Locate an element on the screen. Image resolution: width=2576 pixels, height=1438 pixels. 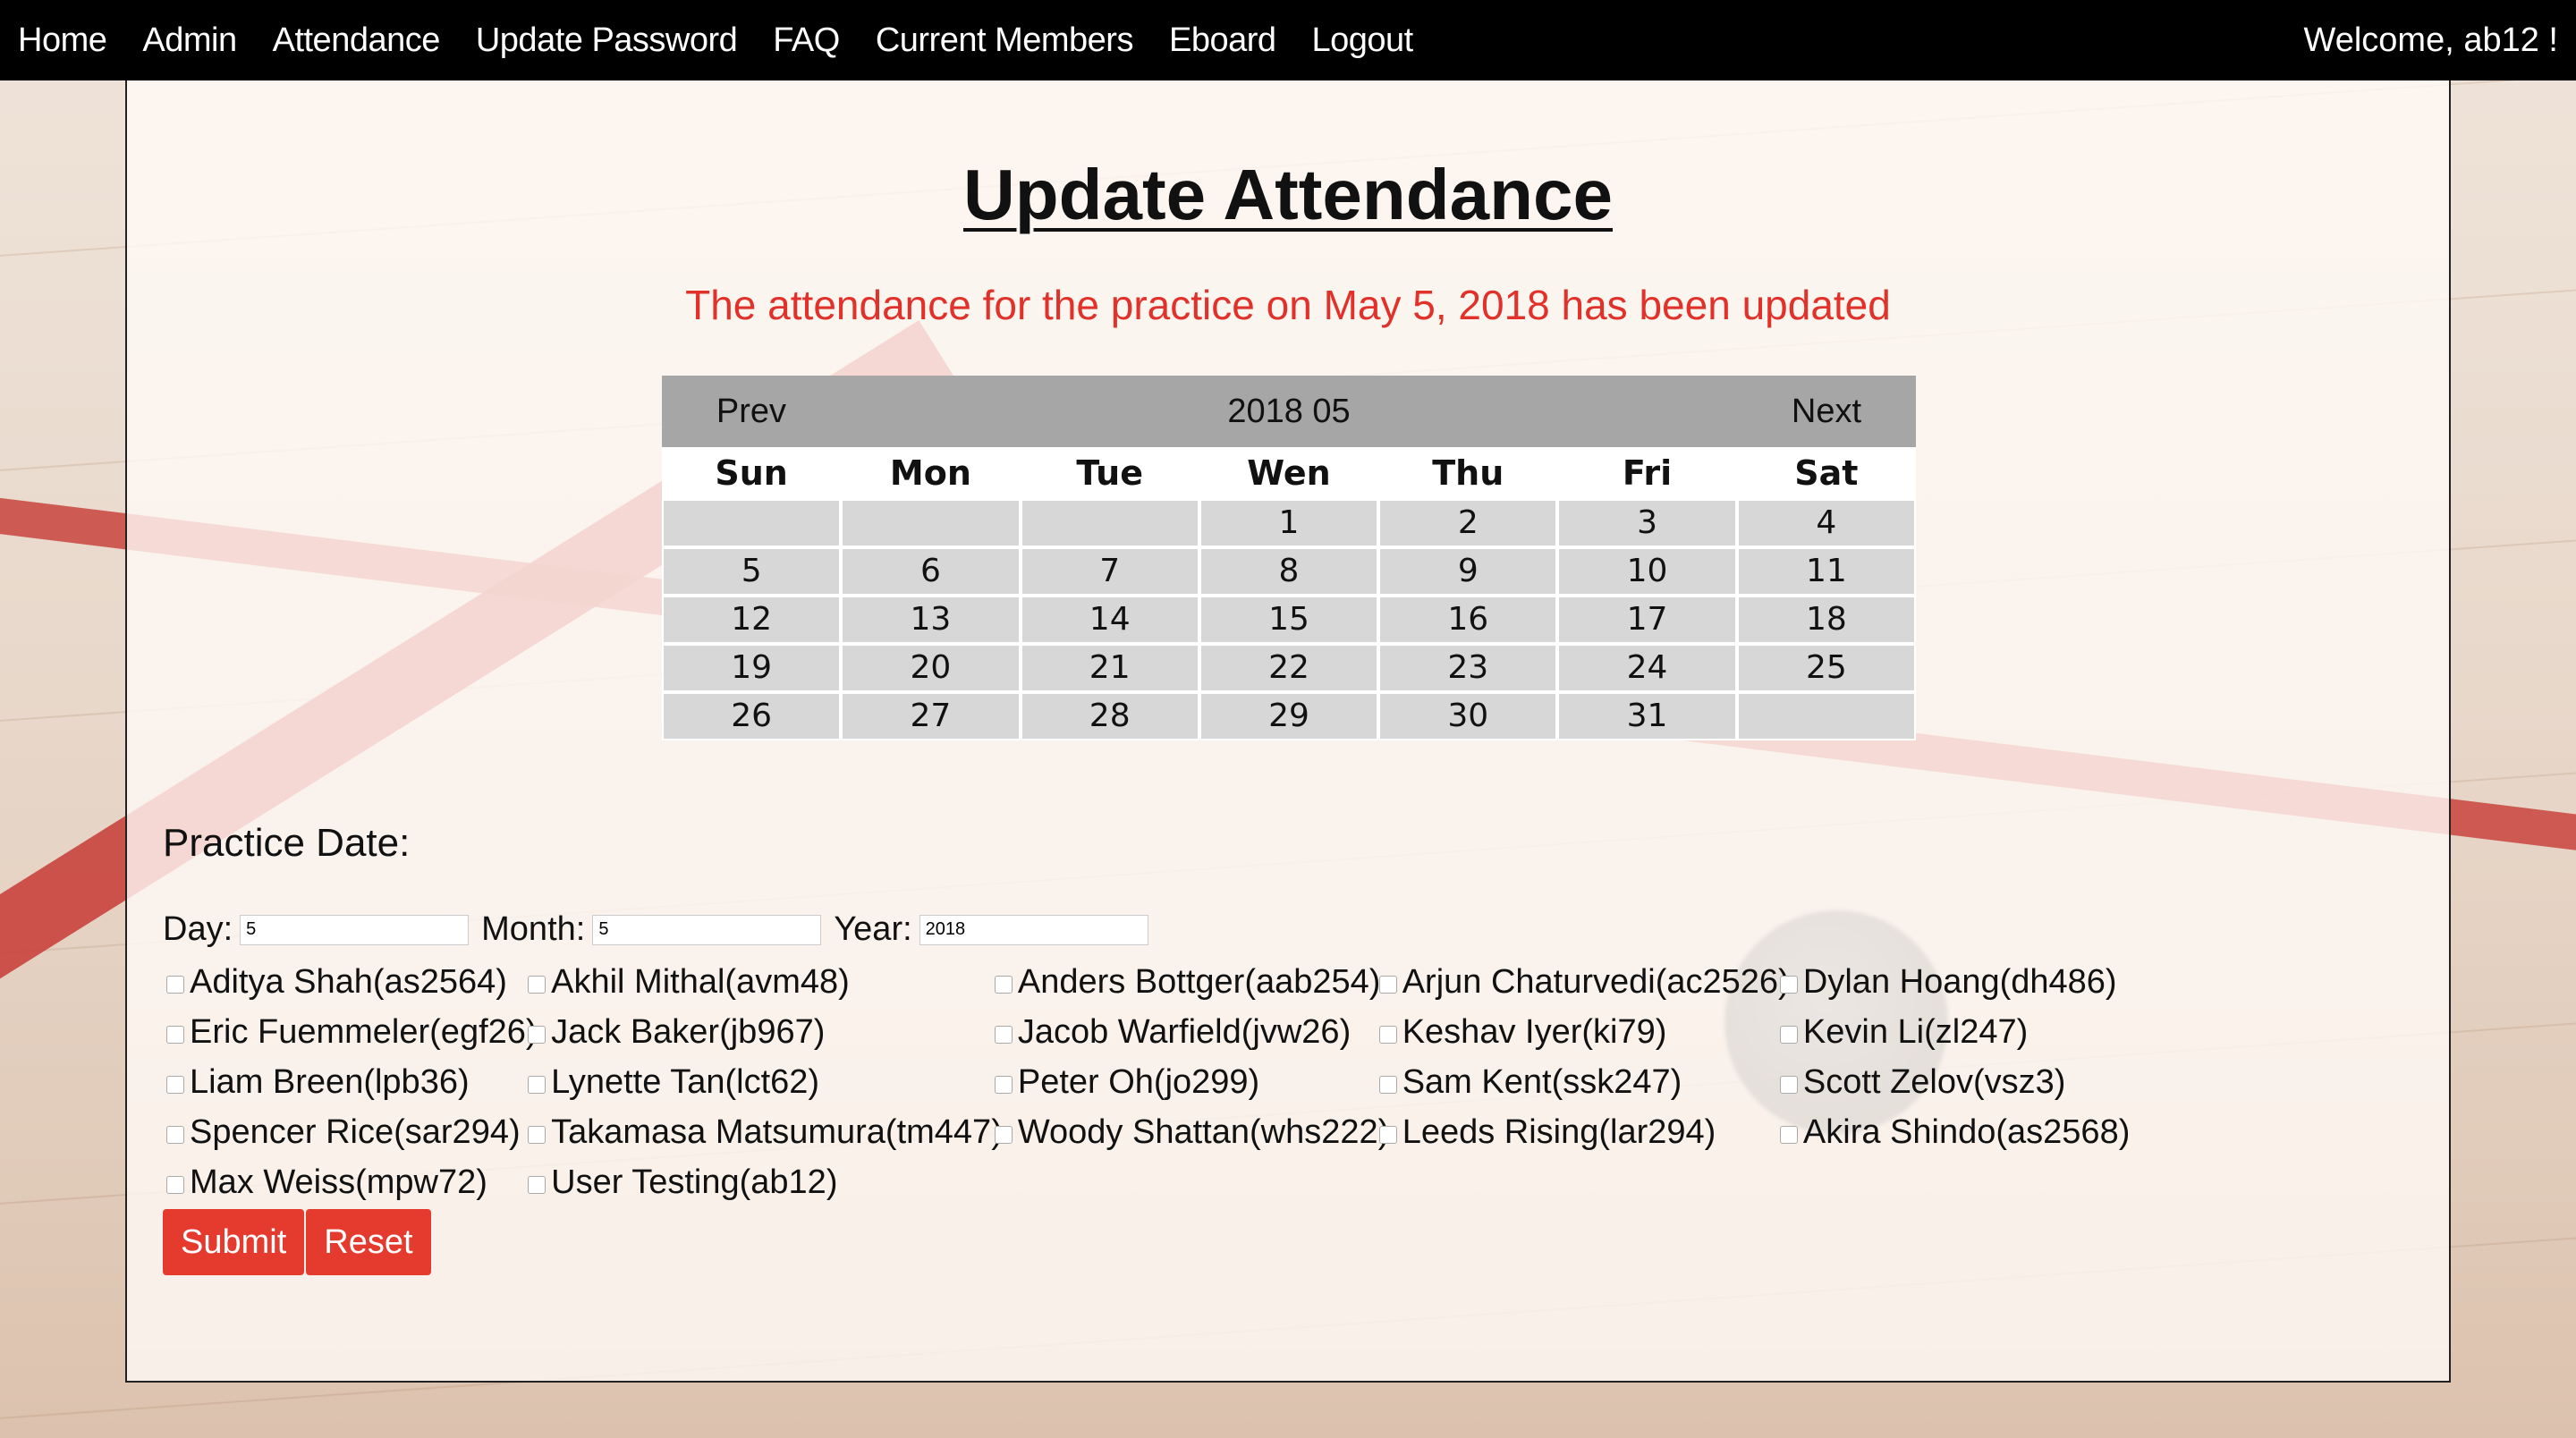
calendar-day-cell: 13 is located at coordinates (931, 619).